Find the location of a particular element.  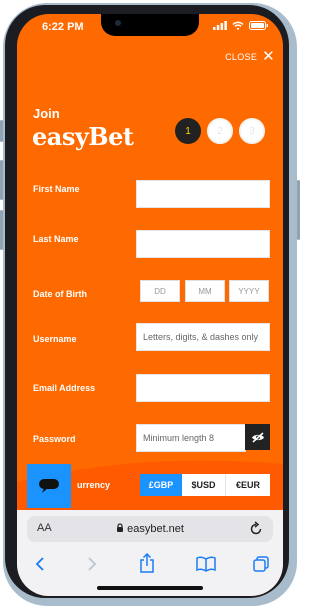

last-name-field is located at coordinates (203, 244).